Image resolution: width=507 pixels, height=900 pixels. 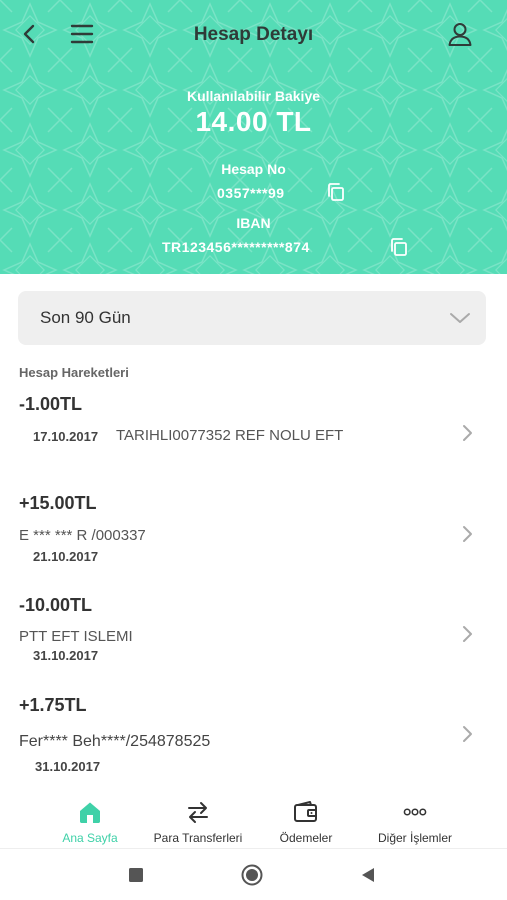 What do you see at coordinates (230, 435) in the screenshot?
I see `transaction-description: TARIHLI0077352 REF NOLU EFT` at bounding box center [230, 435].